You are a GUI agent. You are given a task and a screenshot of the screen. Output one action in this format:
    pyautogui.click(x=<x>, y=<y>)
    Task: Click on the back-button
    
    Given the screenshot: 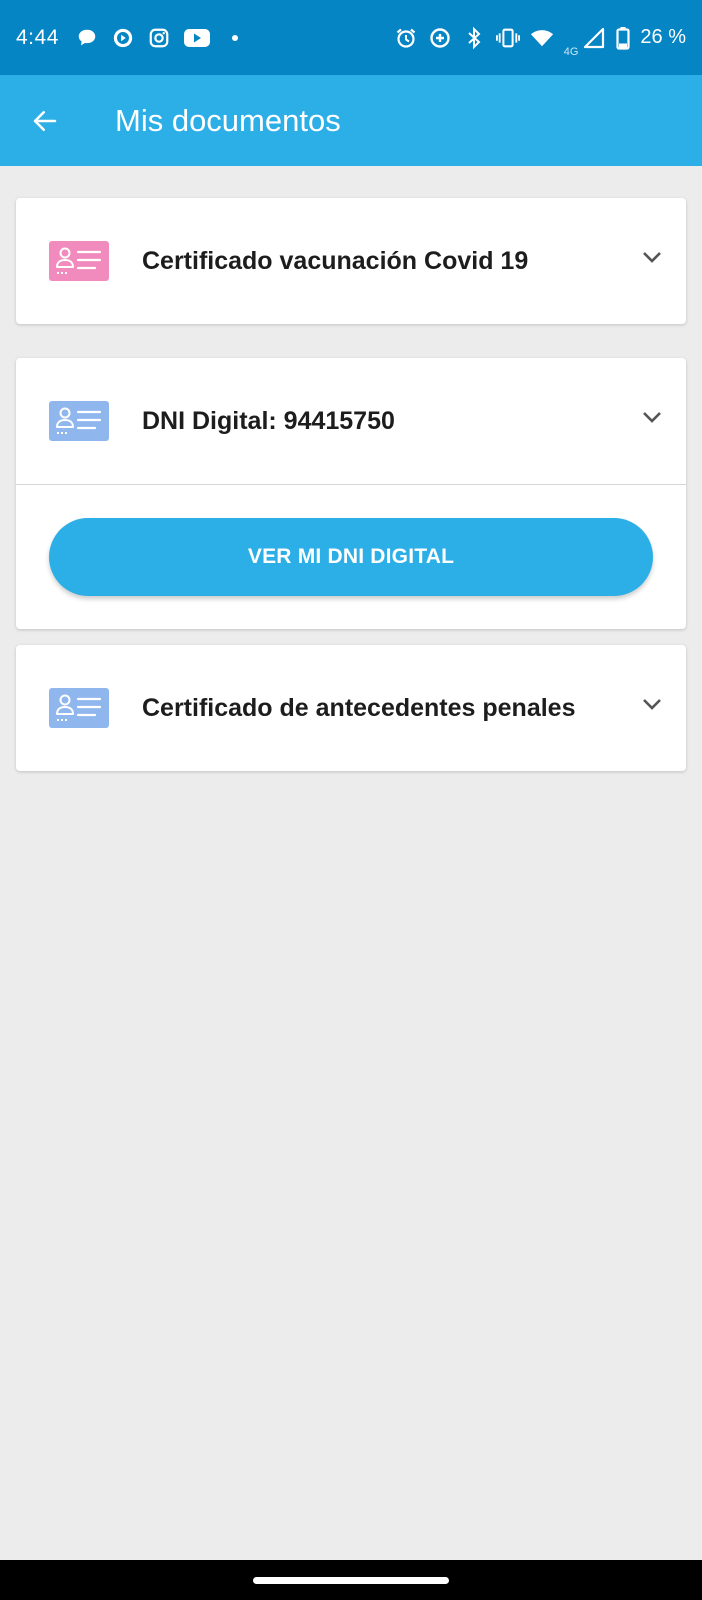 What is the action you would take?
    pyautogui.click(x=45, y=121)
    